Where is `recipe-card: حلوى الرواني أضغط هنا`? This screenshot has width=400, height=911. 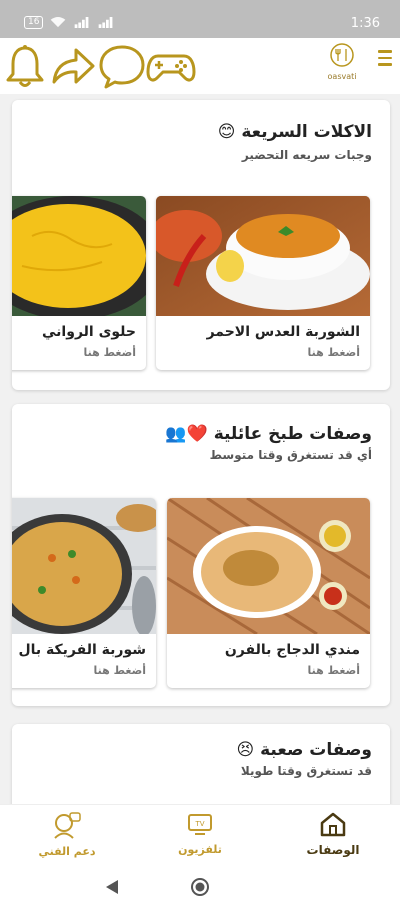
recipe-card: حلوى الرواني أضغط هنا is located at coordinates (79, 283).